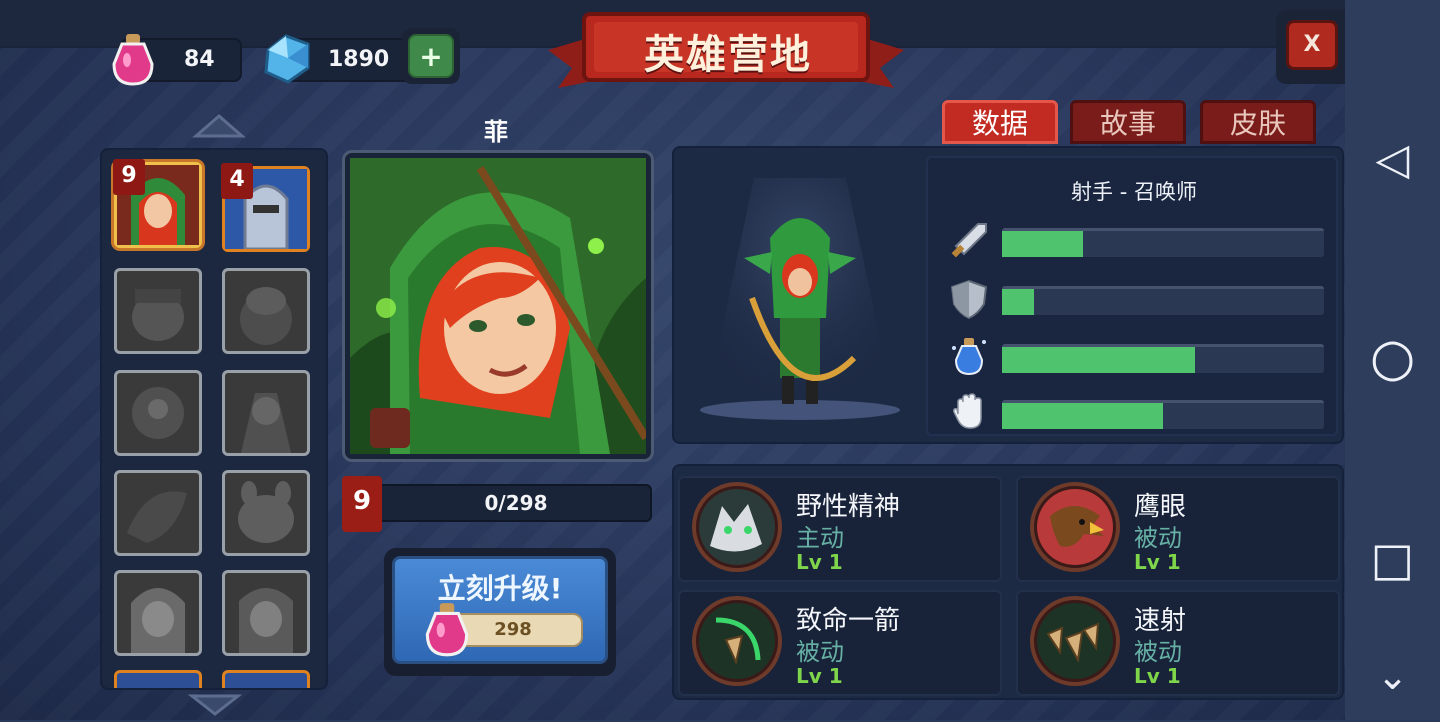  I want to click on skill-card: 鹰眼 被动 Lv 1, so click(1178, 529).